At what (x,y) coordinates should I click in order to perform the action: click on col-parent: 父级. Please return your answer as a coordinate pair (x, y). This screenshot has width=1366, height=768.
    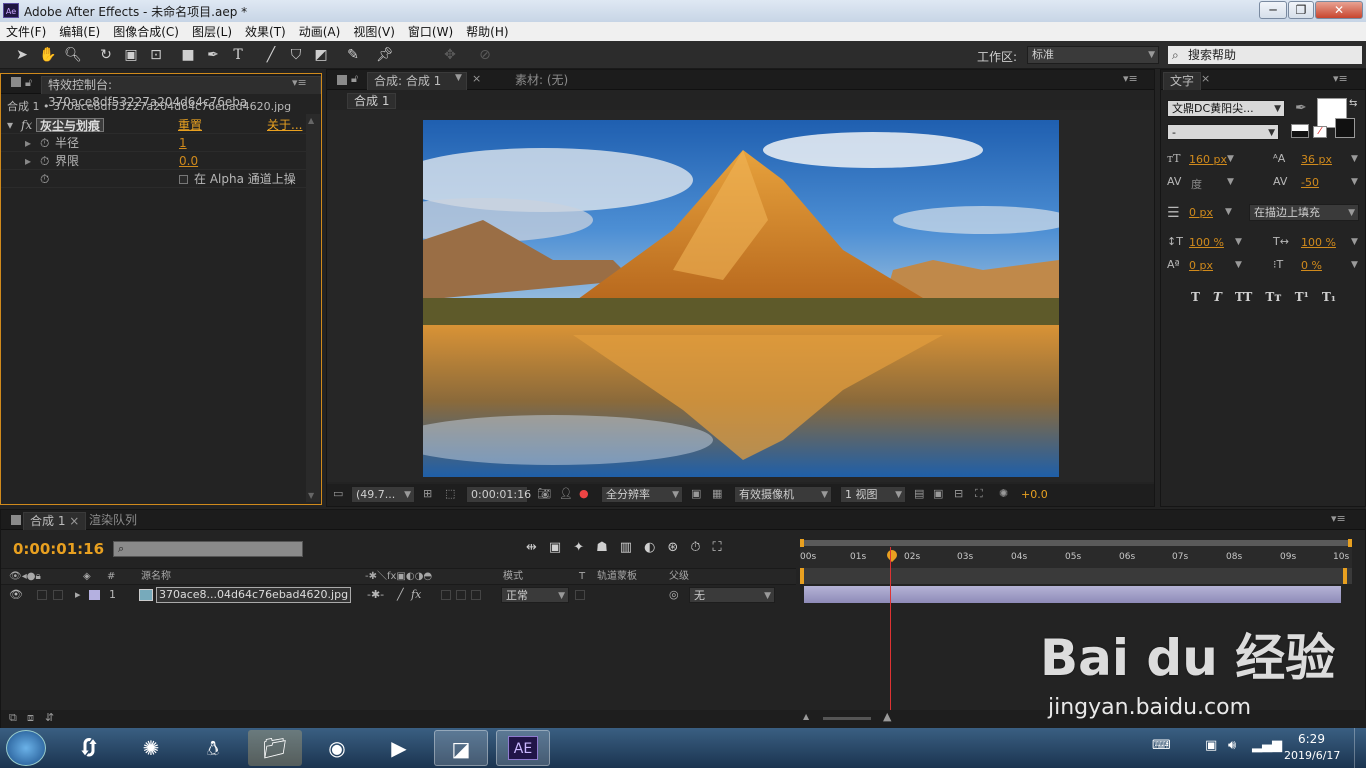
    Looking at the image, I should click on (679, 577).